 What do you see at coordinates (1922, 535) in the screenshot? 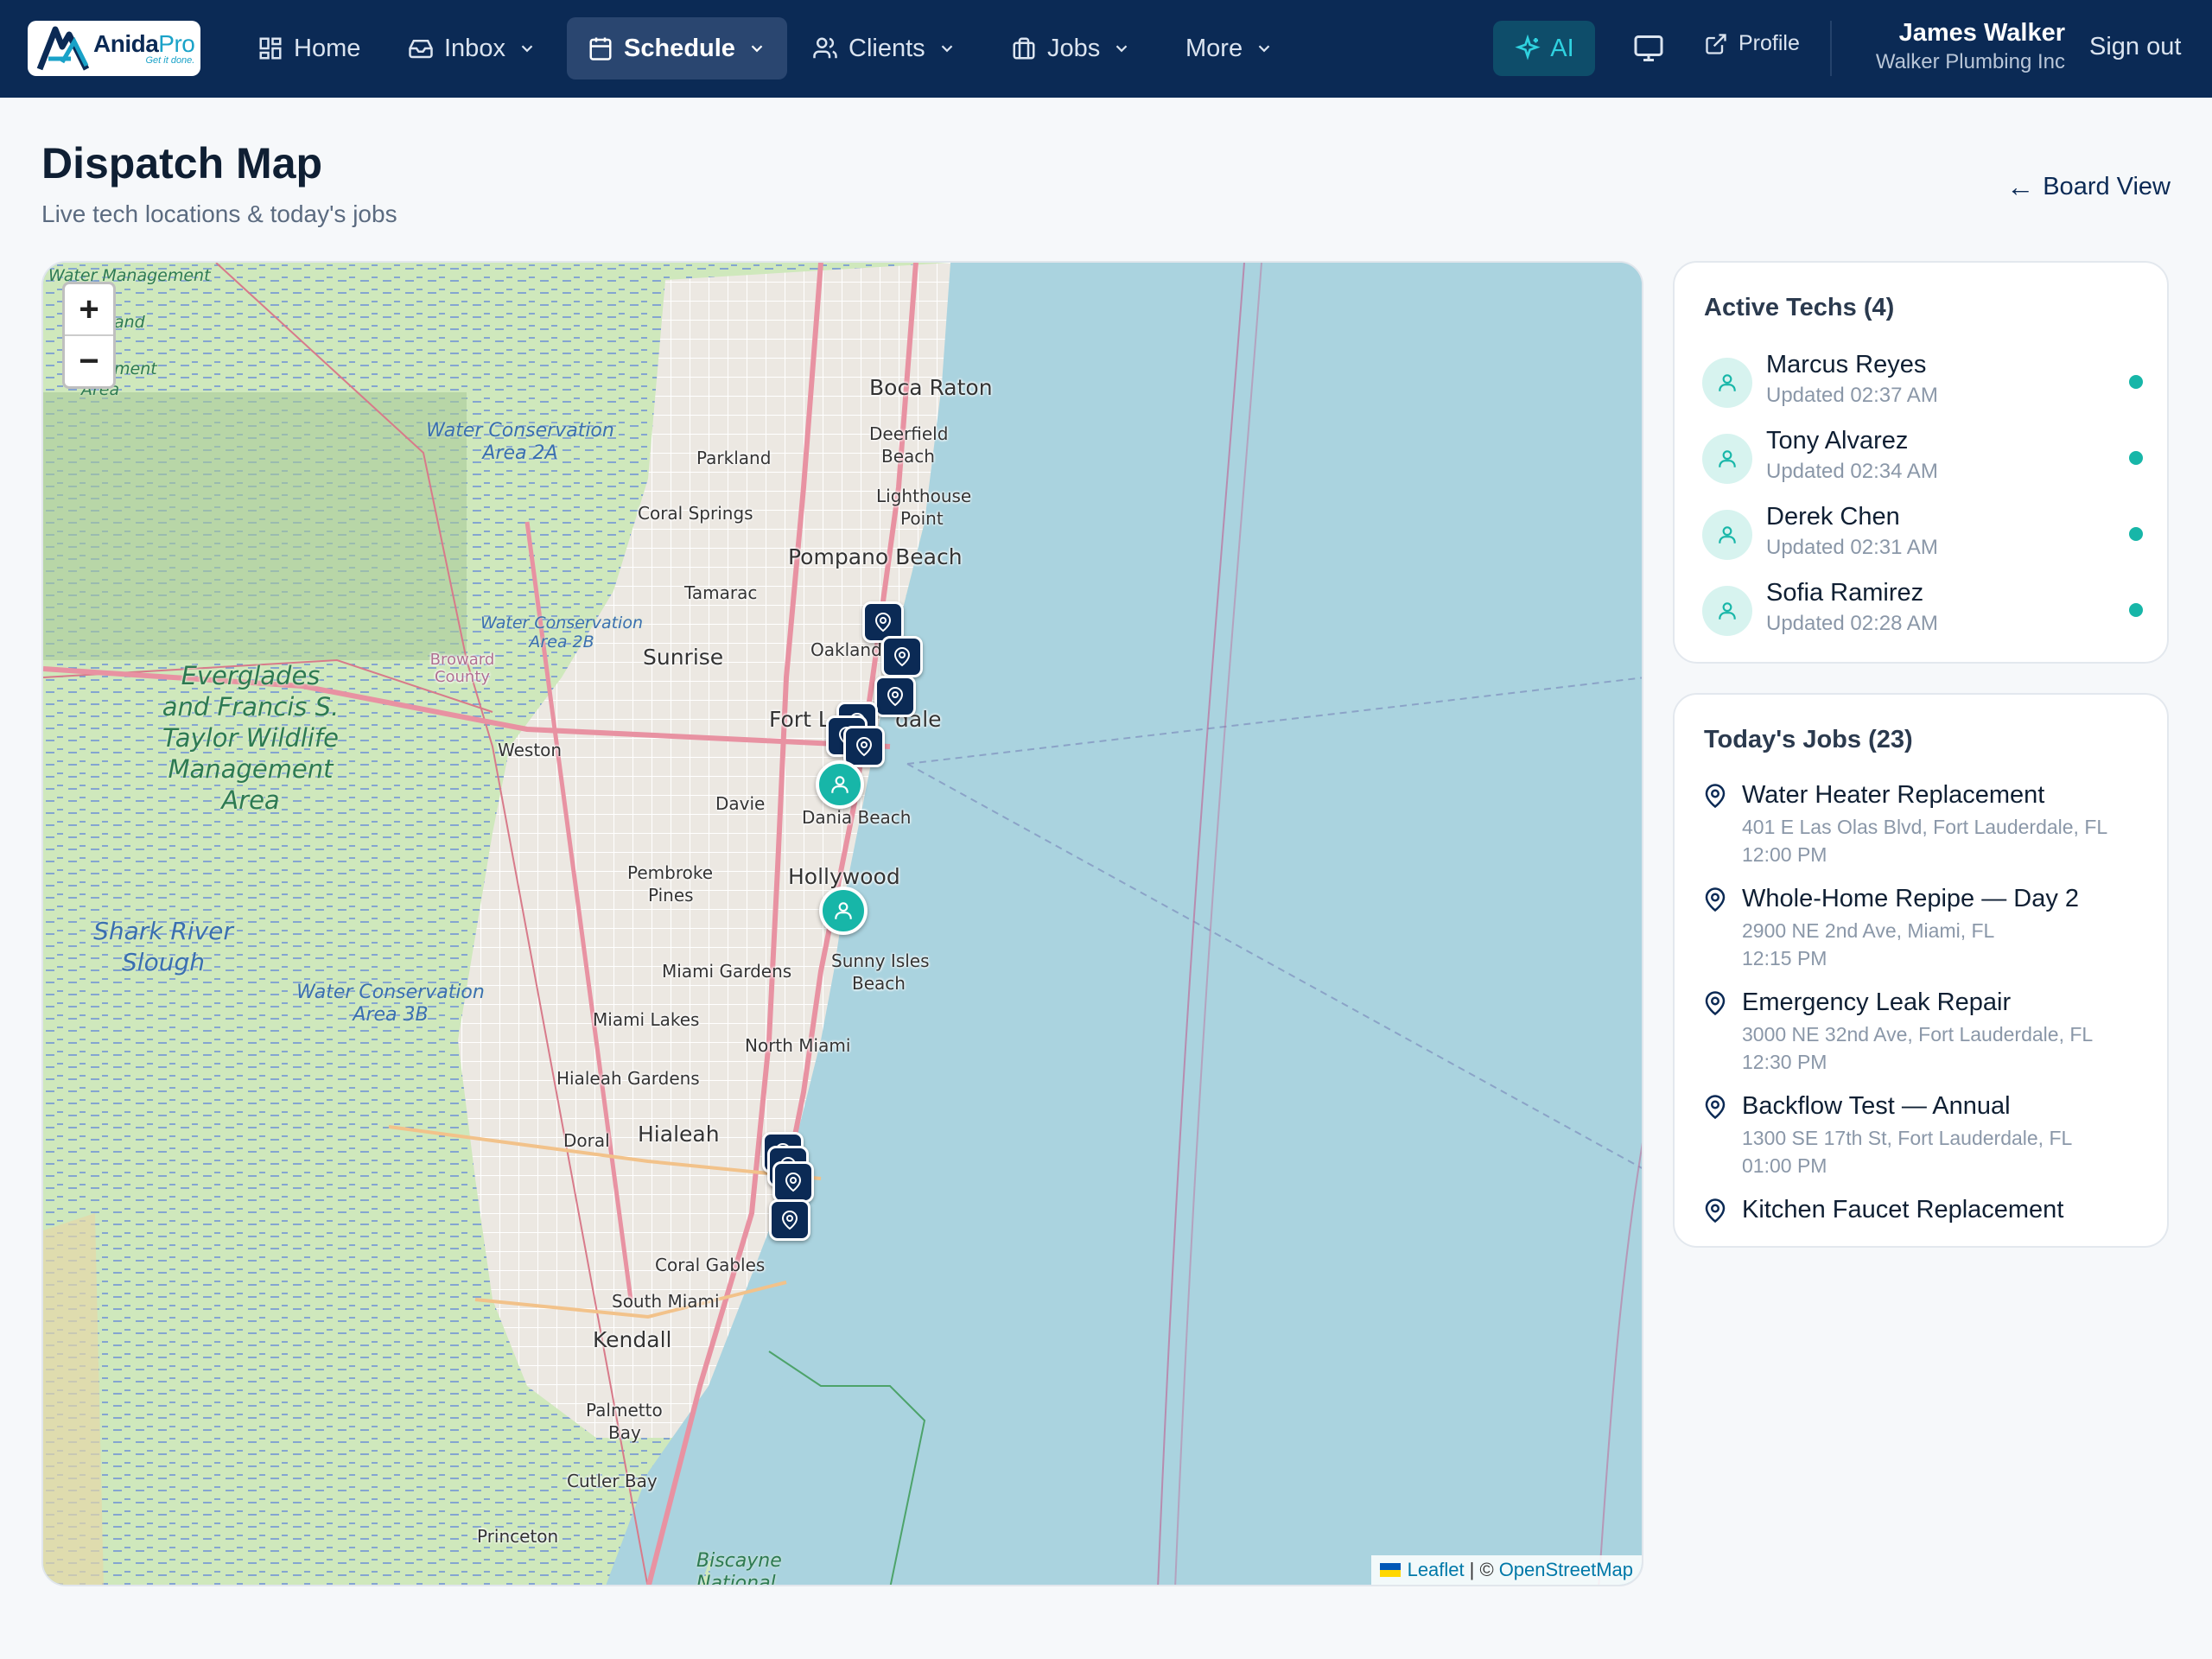
I see `tech-row: Derek Chen Updated 02:31 AM` at bounding box center [1922, 535].